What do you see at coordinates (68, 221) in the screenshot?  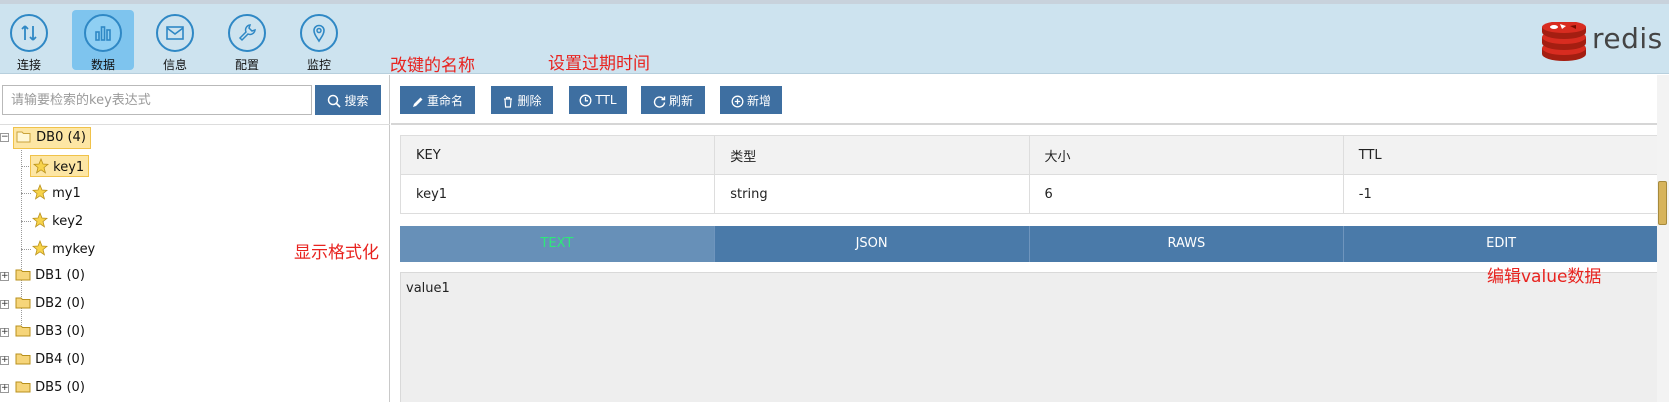 I see `key-label: key2` at bounding box center [68, 221].